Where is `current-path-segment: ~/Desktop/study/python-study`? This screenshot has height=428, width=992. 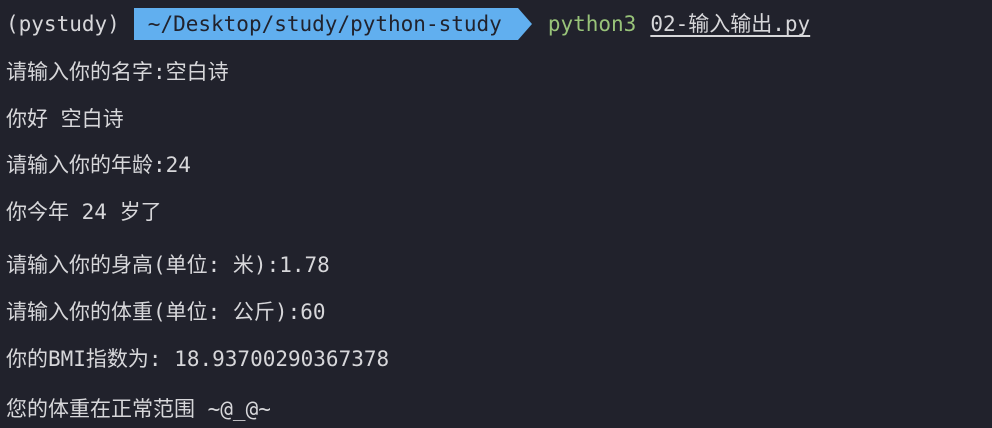 current-path-segment: ~/Desktop/study/python-study is located at coordinates (332, 24).